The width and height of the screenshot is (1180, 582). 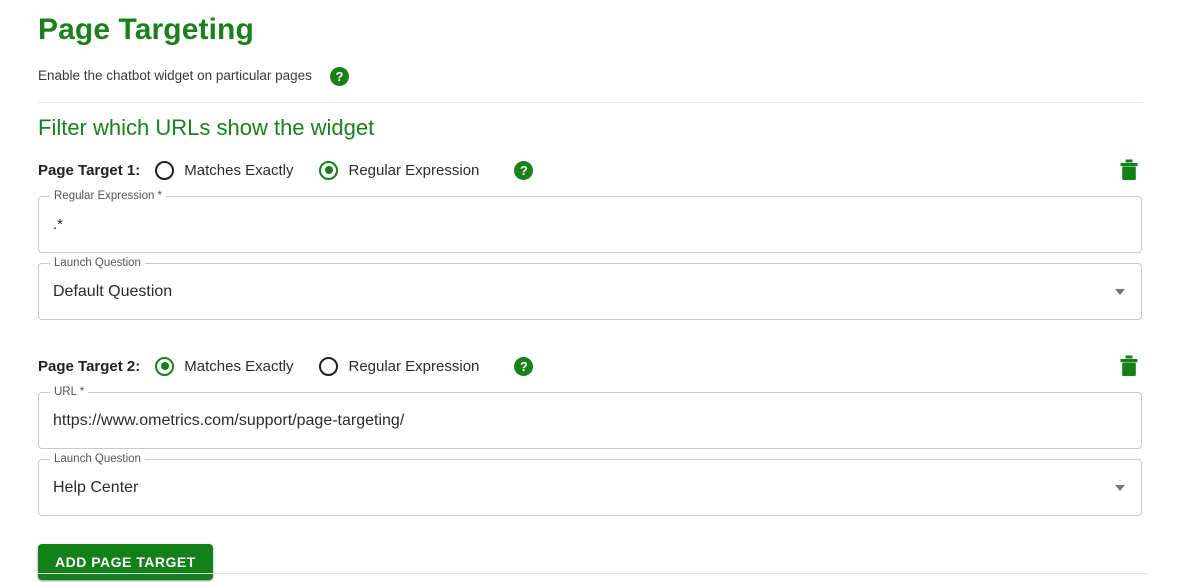 I want to click on section-title: Filter which URLs show the widget, so click(x=206, y=127).